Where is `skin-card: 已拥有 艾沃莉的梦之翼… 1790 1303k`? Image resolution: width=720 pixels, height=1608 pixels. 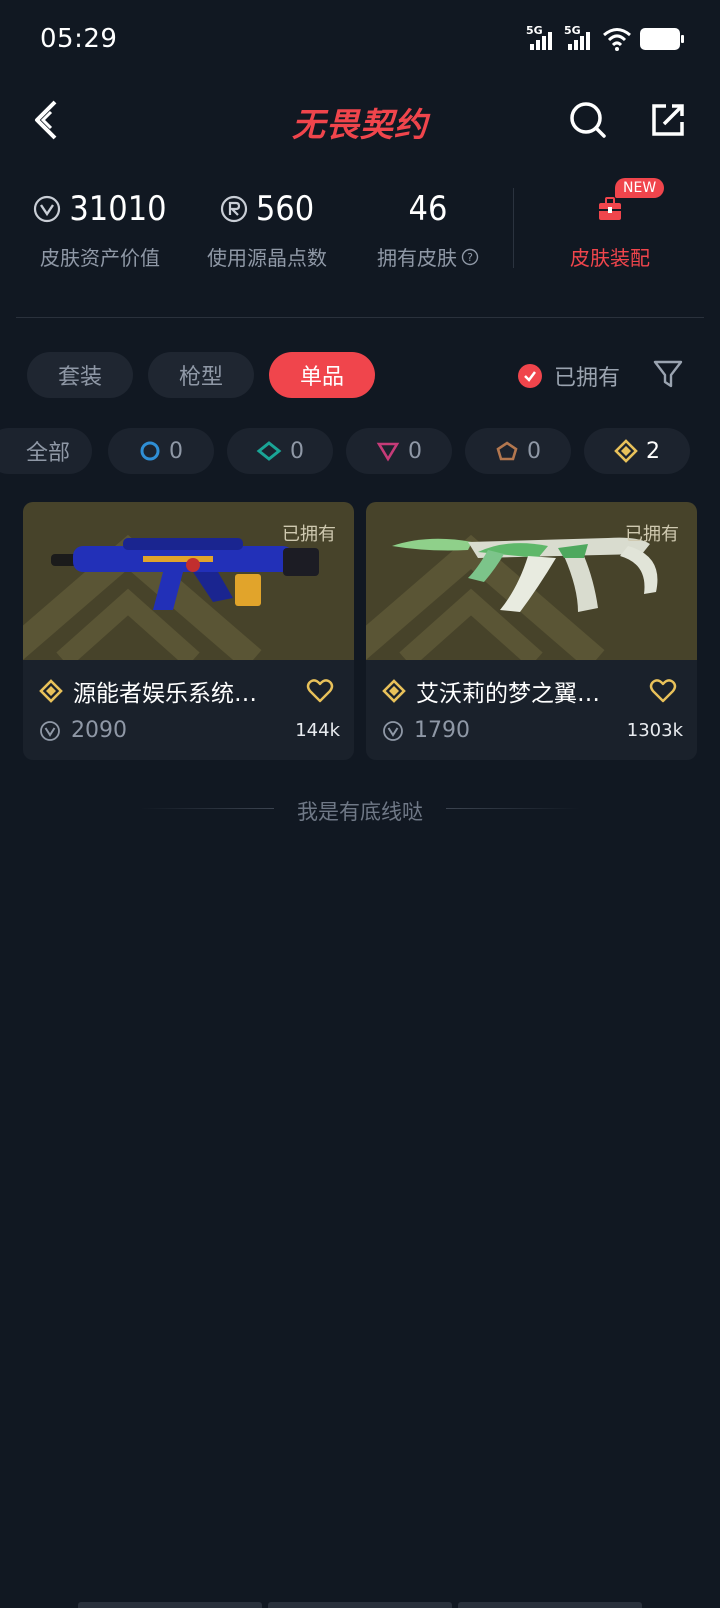
skin-card: 已拥有 艾沃莉的梦之翼… 1790 1303k is located at coordinates (531, 631).